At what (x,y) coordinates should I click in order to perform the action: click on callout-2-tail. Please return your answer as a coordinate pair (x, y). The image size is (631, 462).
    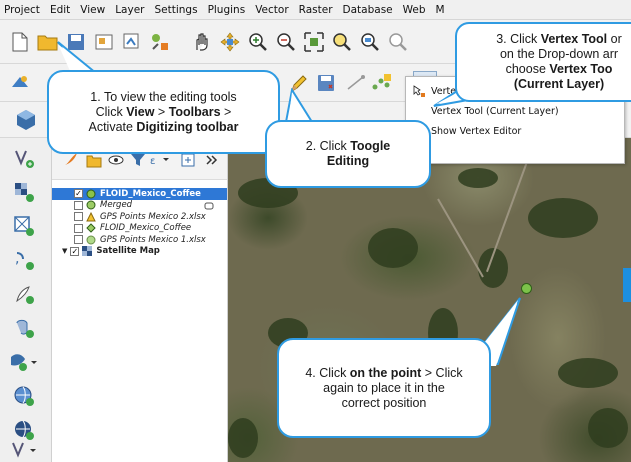
    Looking at the image, I should click on (299, 106).